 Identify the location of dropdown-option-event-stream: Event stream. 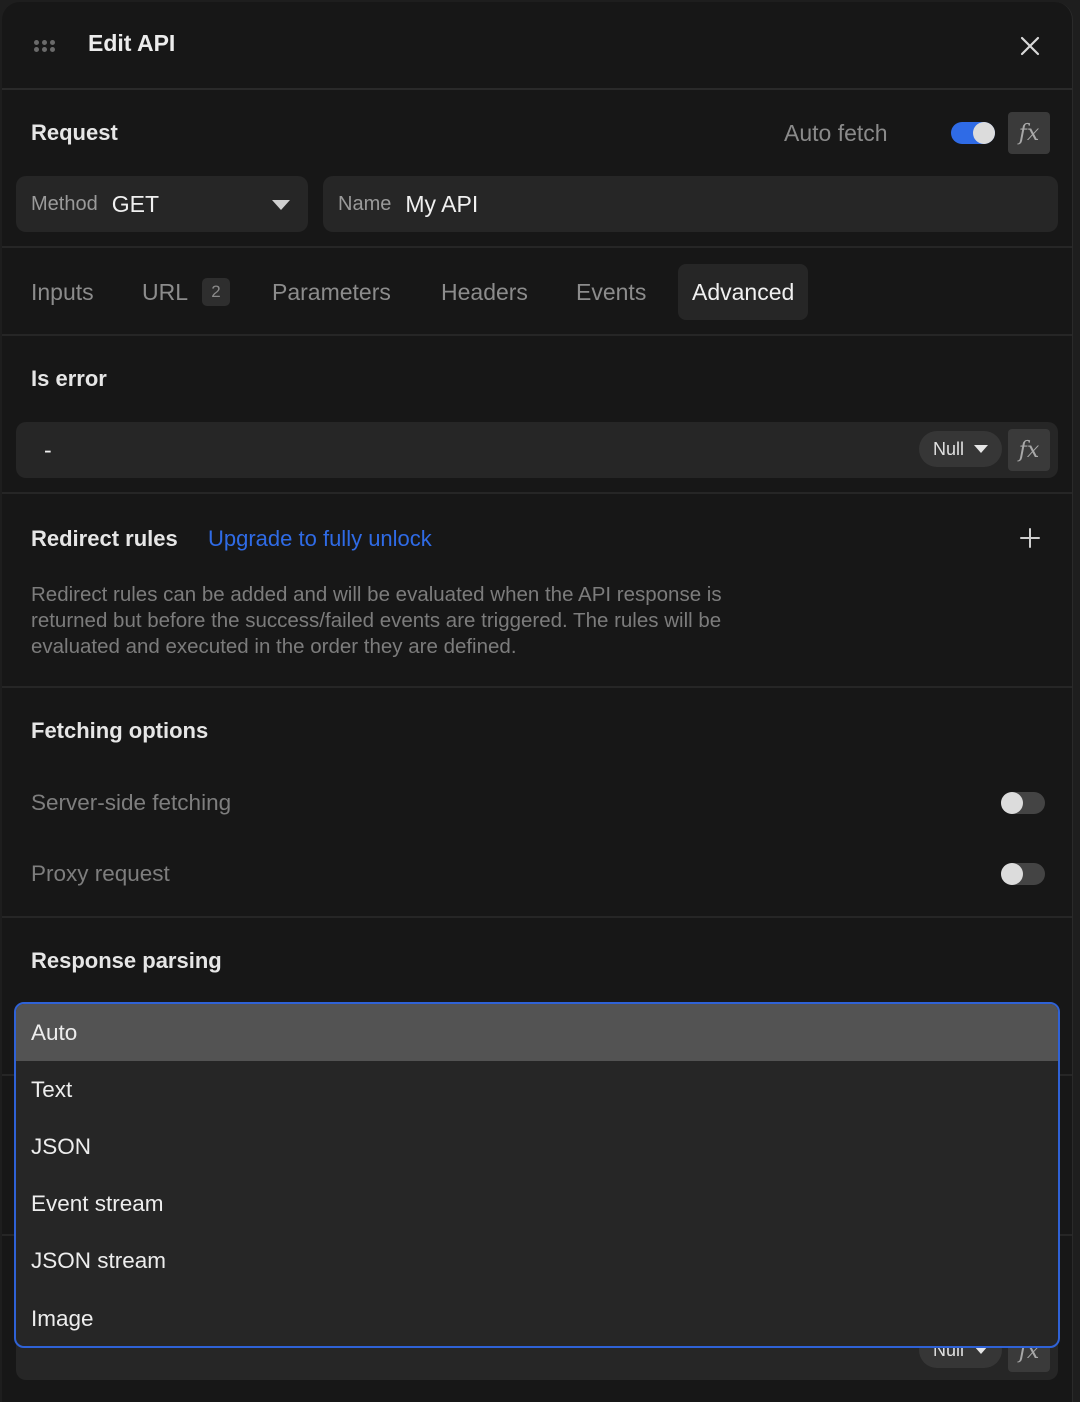
(537, 1204).